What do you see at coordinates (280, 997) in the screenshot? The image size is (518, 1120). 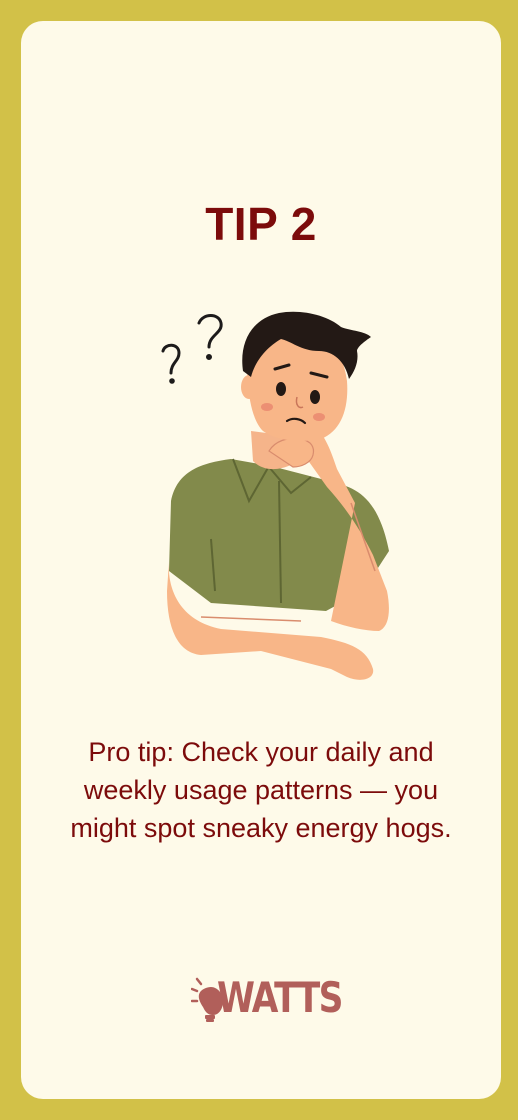 I see `logo-text: WATTS` at bounding box center [280, 997].